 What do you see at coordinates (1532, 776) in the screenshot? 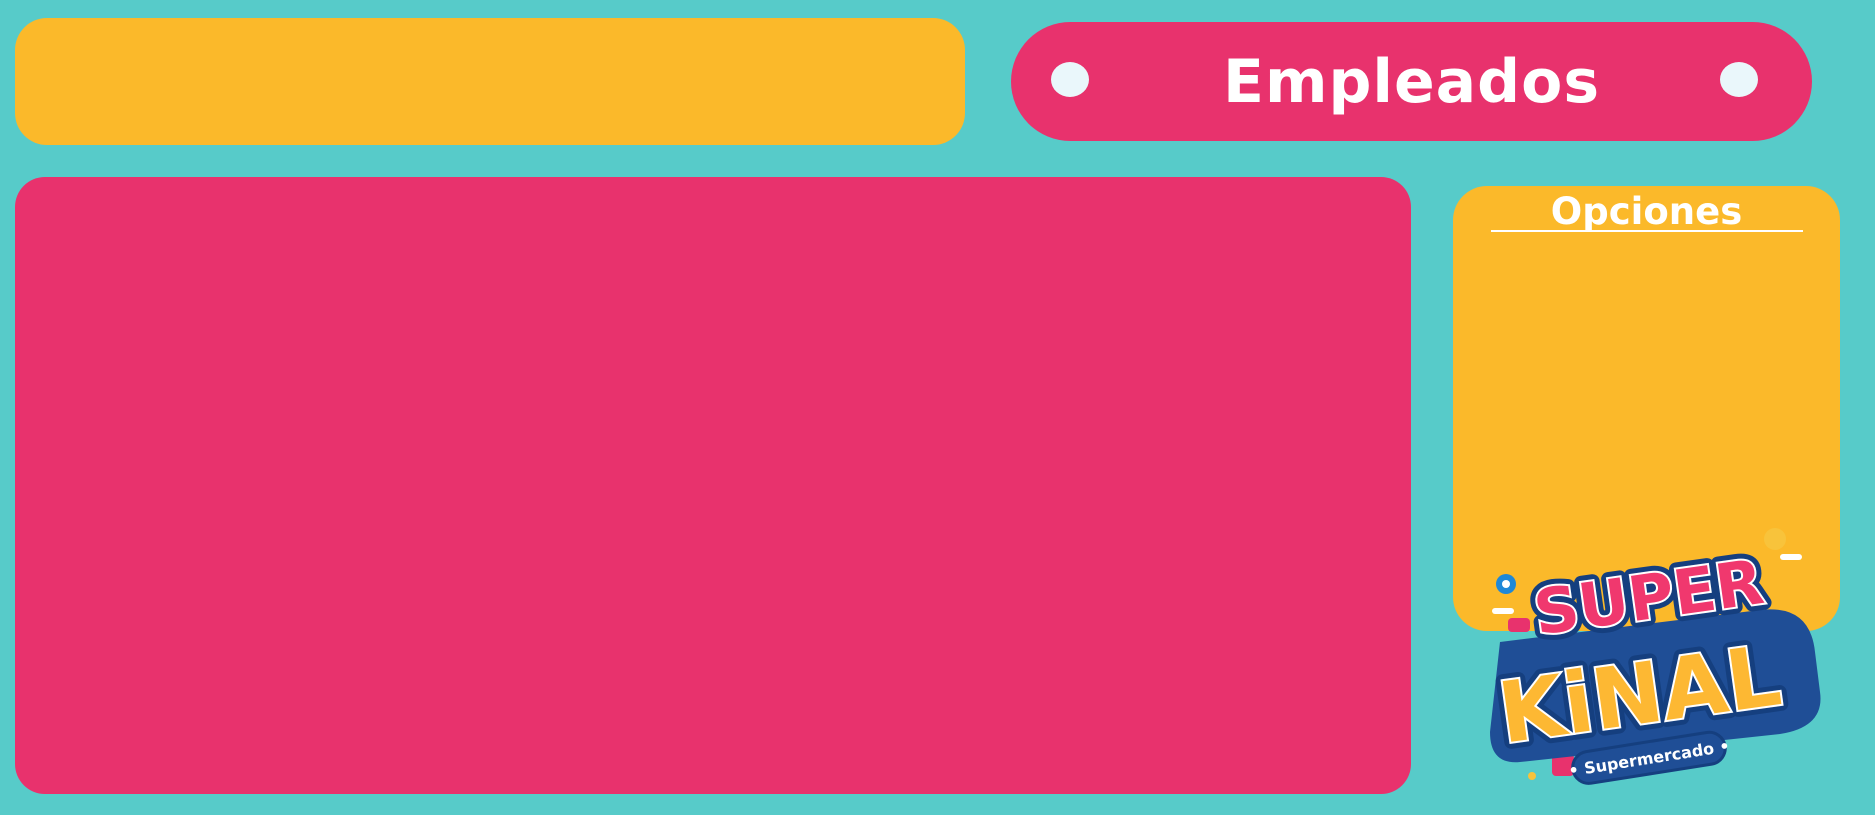
I see `confetti-dot-yellow-bottom` at bounding box center [1532, 776].